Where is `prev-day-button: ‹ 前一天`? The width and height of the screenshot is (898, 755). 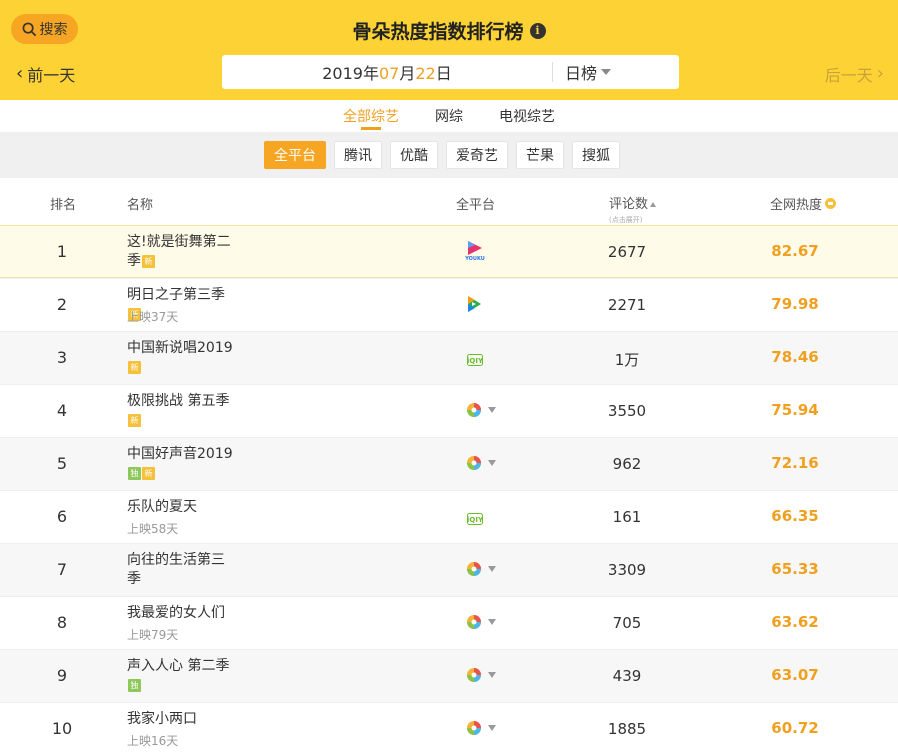
prev-day-button: ‹ 前一天 is located at coordinates (45, 74).